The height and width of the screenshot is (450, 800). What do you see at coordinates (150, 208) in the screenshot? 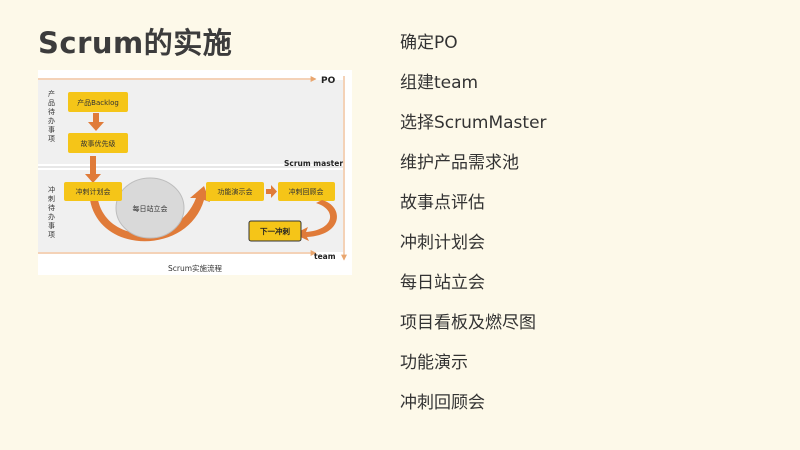
I see `daily-standup-label: 每日站立会` at bounding box center [150, 208].